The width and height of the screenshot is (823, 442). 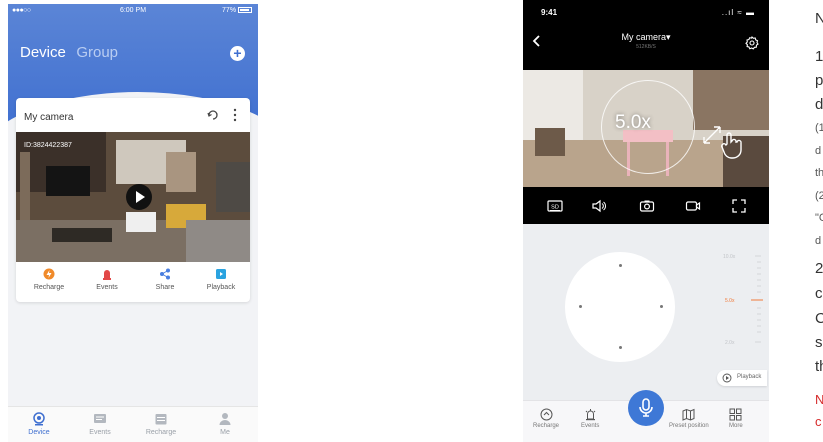 What do you see at coordinates (161, 419) in the screenshot?
I see `calendar-icon` at bounding box center [161, 419].